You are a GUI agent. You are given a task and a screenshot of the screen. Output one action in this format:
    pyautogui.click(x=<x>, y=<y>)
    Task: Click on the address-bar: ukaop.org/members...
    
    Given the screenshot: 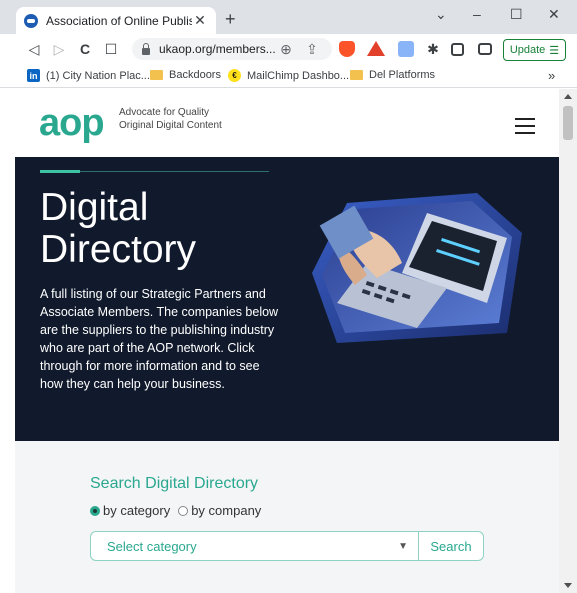 What is the action you would take?
    pyautogui.click(x=232, y=49)
    